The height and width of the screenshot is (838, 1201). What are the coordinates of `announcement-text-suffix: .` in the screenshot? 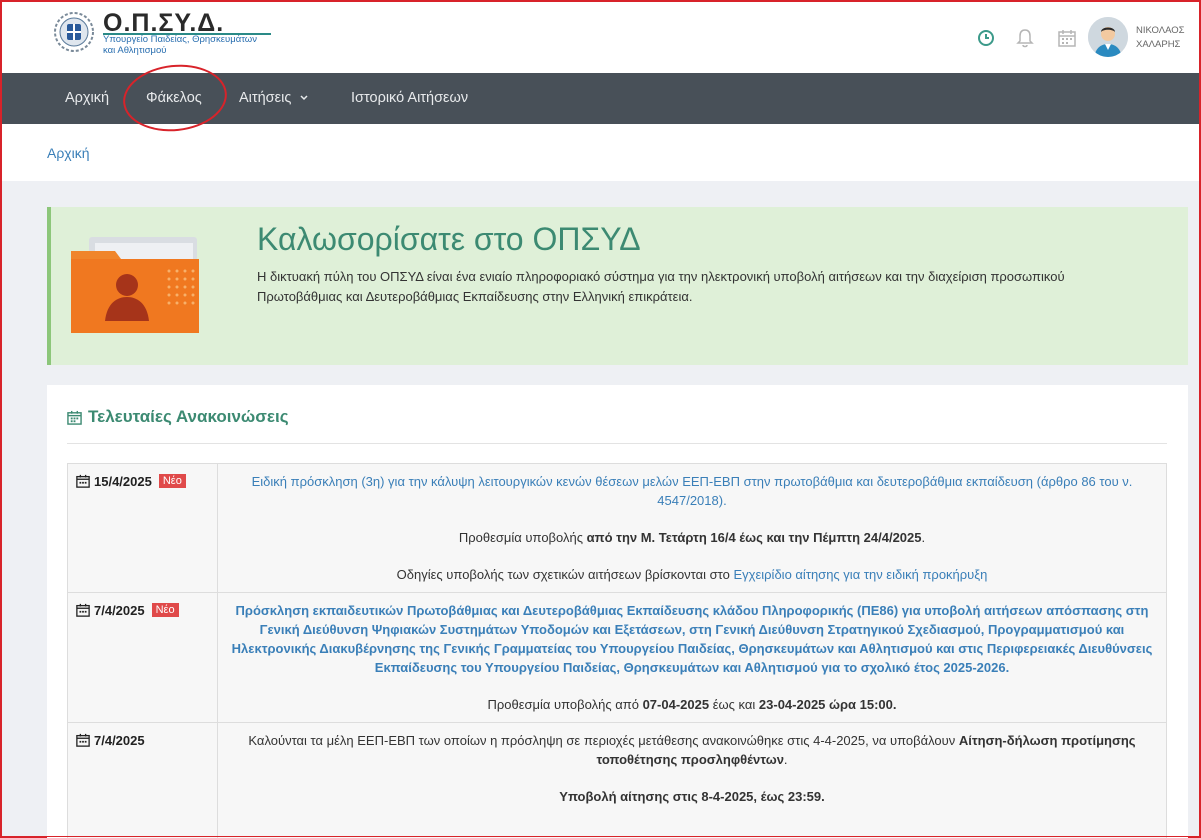 It's located at (785, 759).